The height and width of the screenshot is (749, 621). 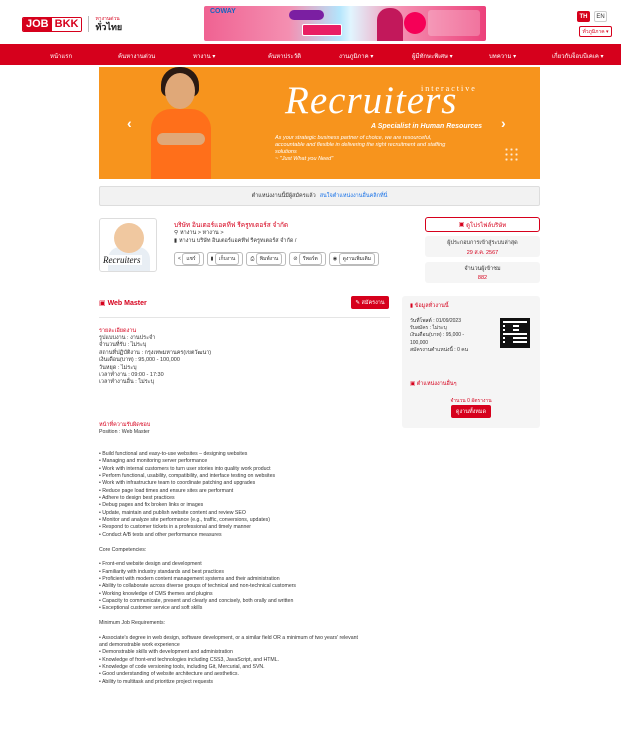 What do you see at coordinates (125, 425) in the screenshot?
I see `duties-heading: หน้าที่ความรับผิดชอบ` at bounding box center [125, 425].